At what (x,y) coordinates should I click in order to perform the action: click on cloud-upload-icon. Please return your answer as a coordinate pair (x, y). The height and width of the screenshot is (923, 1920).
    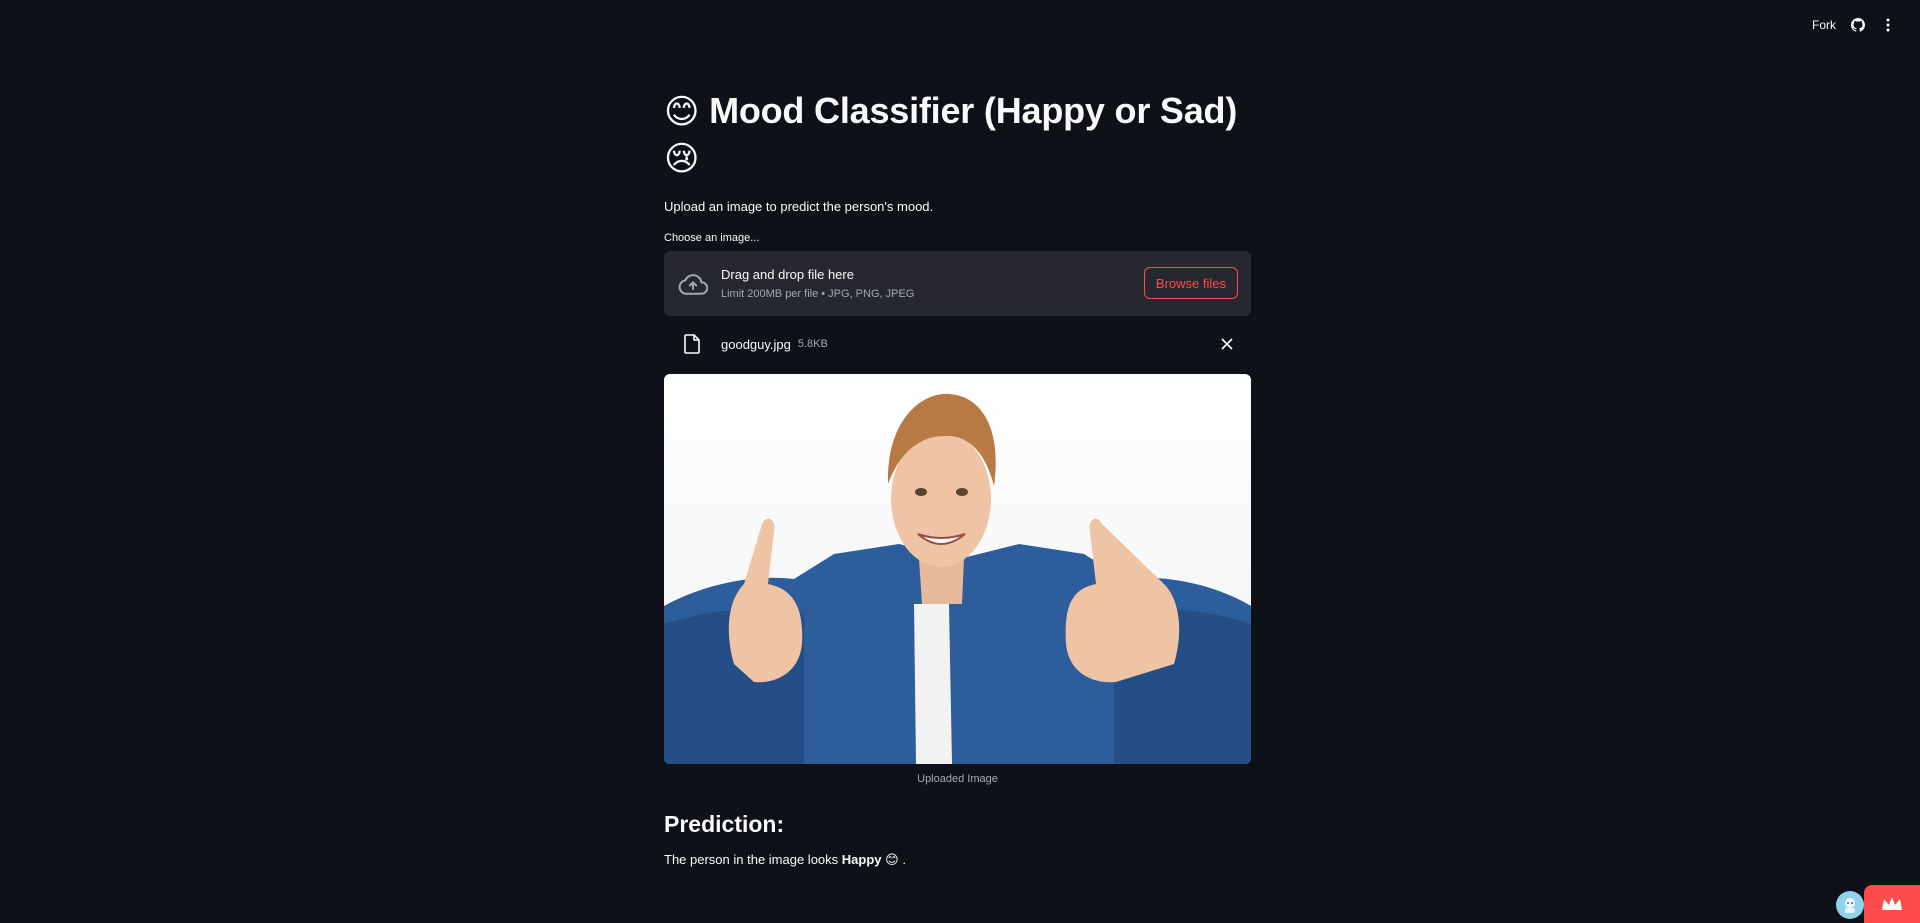
    Looking at the image, I should click on (693, 284).